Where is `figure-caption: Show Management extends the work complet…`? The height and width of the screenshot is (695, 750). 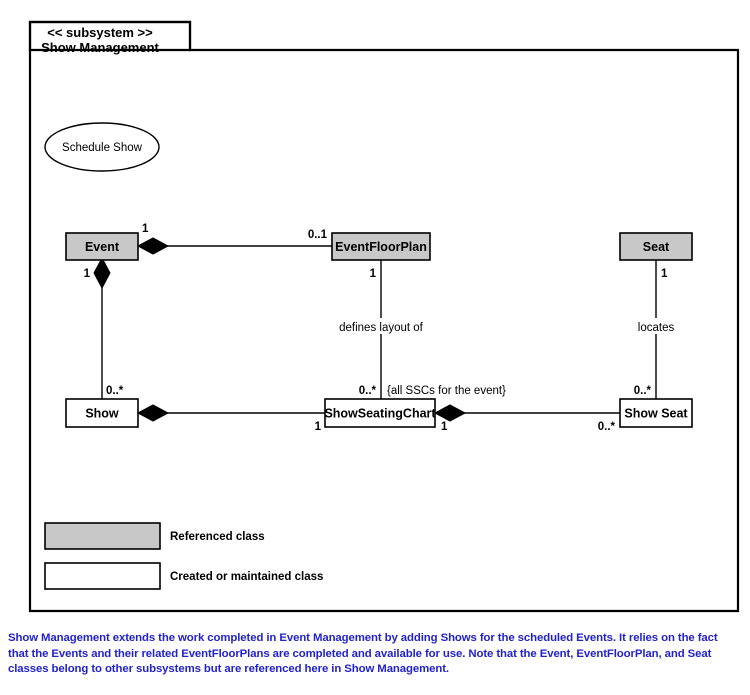
figure-caption: Show Management extends the work complet… is located at coordinates (363, 654).